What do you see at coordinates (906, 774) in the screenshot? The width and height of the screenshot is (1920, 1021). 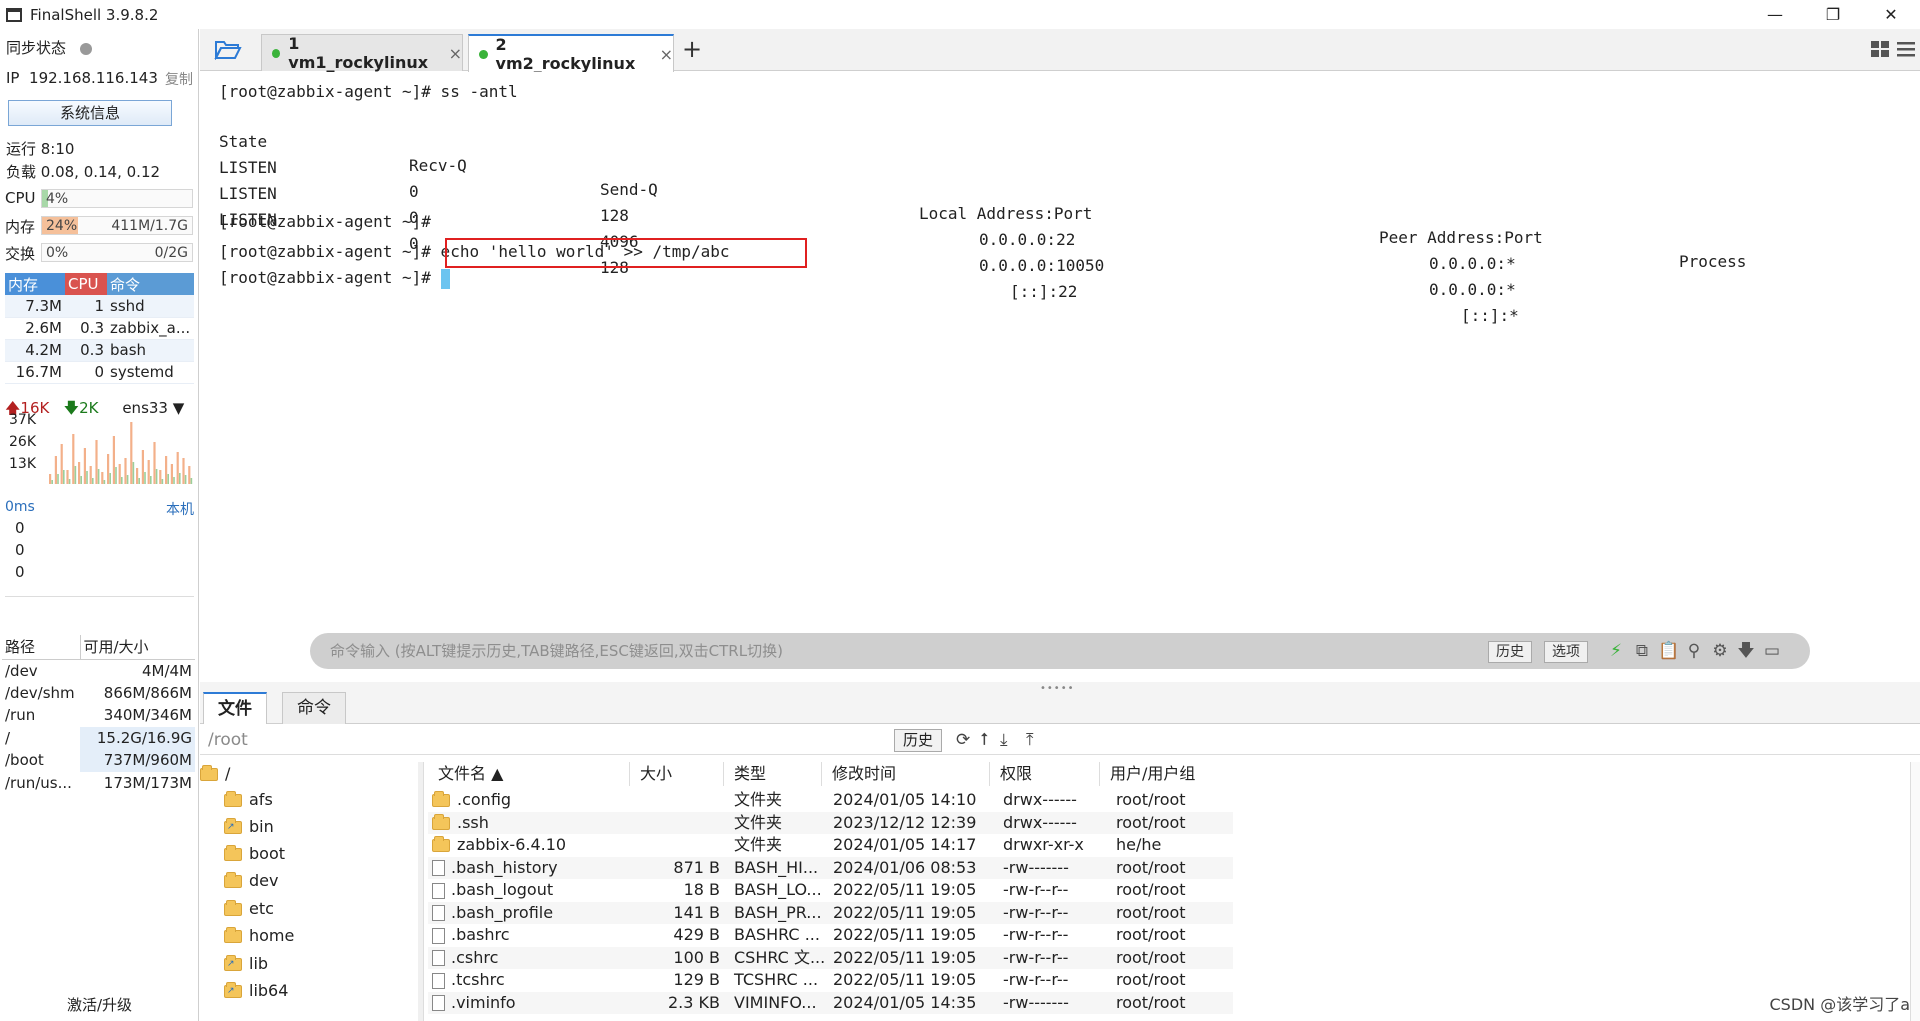 I see `col-mtime: 修改时间` at bounding box center [906, 774].